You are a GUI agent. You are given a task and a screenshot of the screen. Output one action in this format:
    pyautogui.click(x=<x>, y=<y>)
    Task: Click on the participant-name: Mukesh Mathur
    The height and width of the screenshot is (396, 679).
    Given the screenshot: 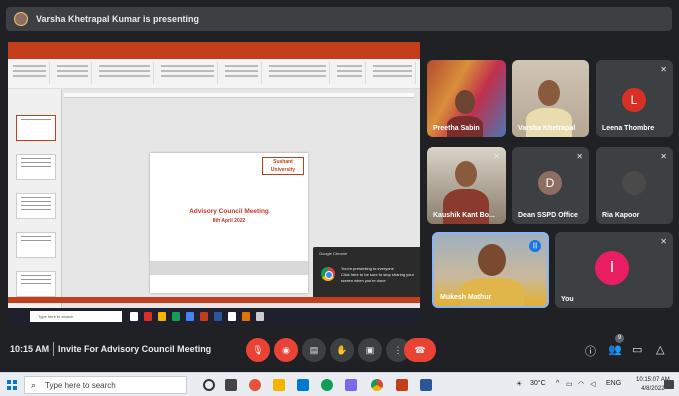 What is the action you would take?
    pyautogui.click(x=466, y=297)
    